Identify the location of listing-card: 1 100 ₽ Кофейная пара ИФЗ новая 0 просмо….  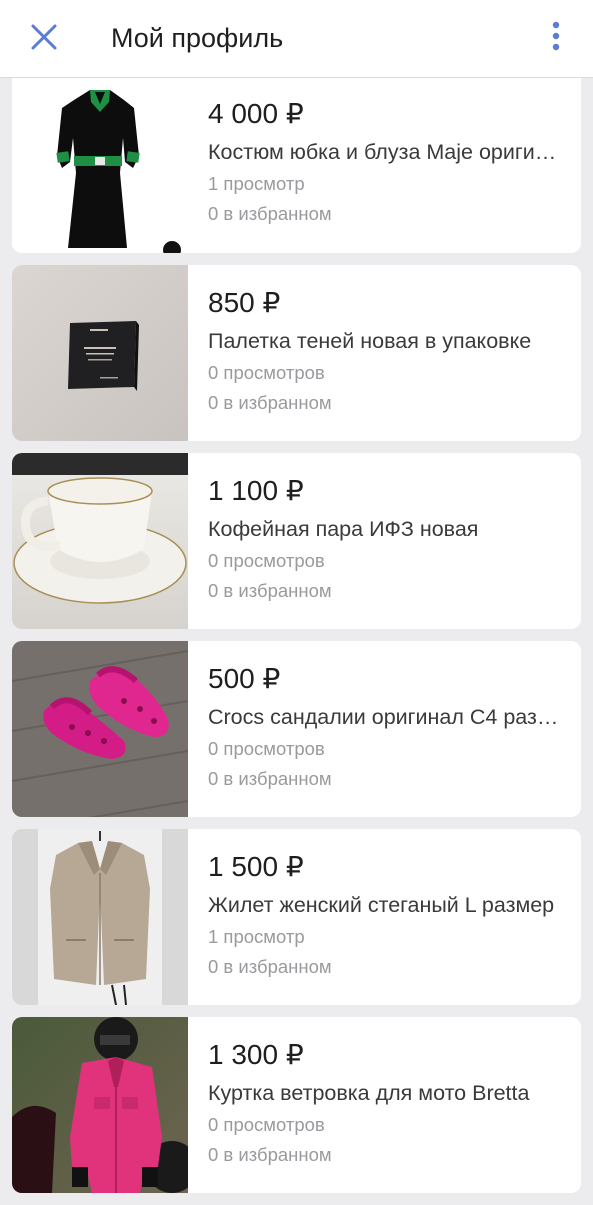
(296, 541).